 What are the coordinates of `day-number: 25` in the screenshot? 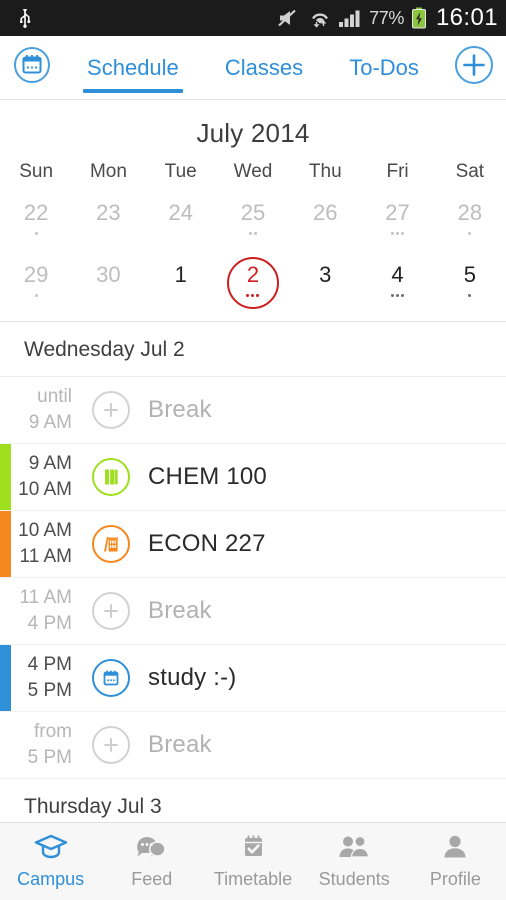 It's located at (253, 212).